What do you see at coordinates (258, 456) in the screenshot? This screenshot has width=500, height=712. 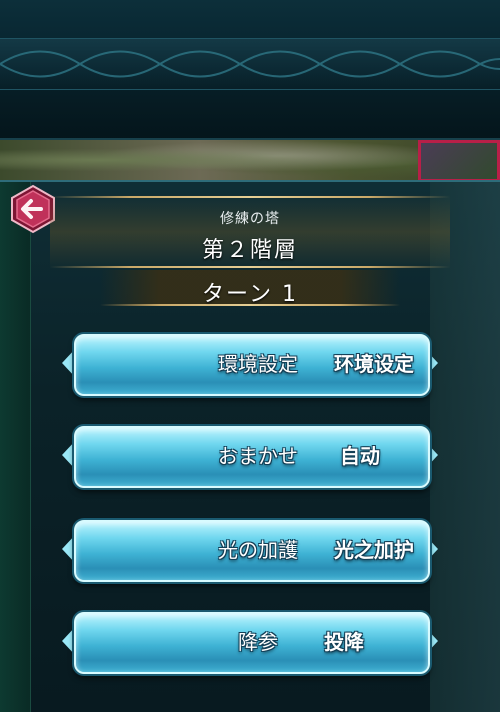 I see `auto-battle-label: おまかせ` at bounding box center [258, 456].